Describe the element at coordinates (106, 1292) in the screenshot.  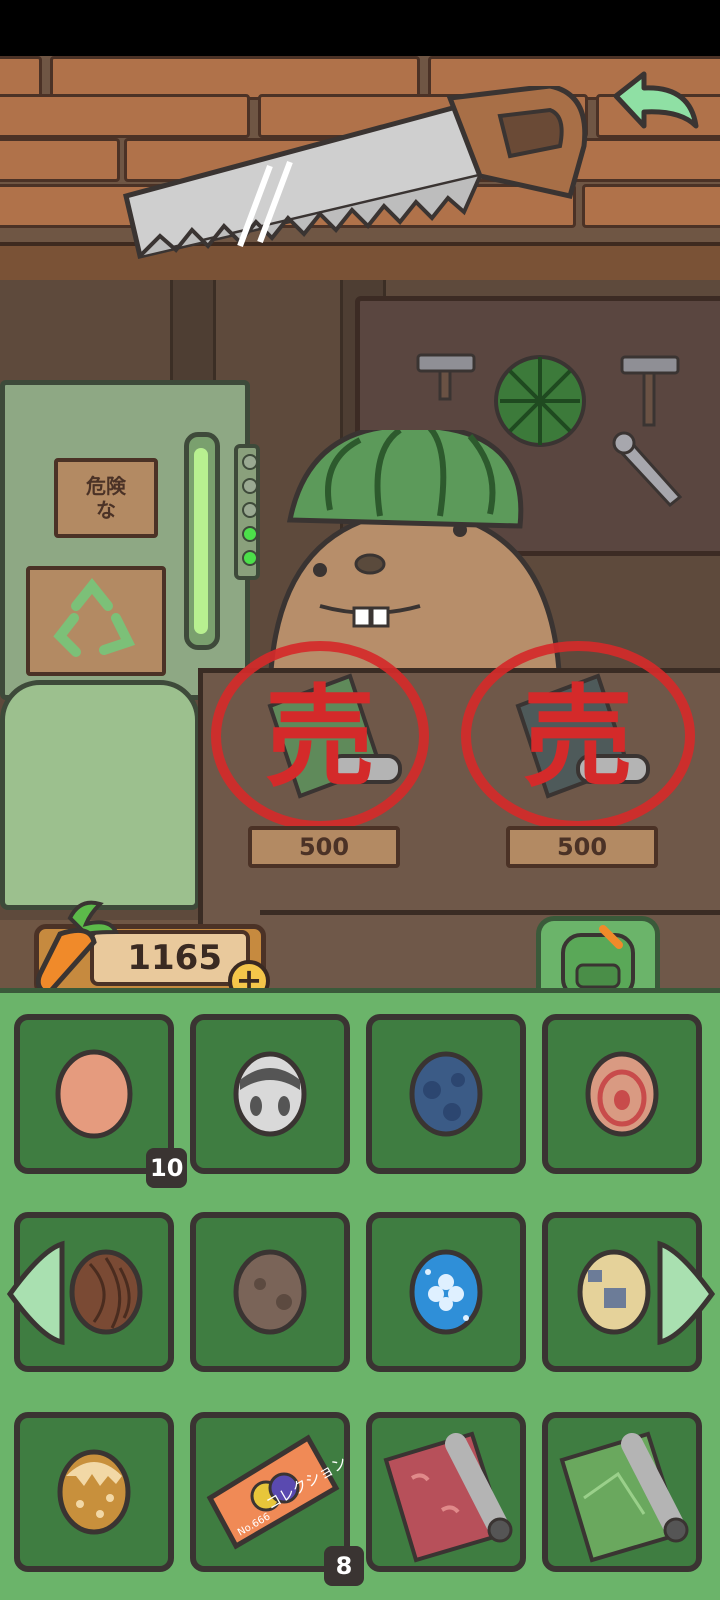
I see `wood-egg-icon` at that location.